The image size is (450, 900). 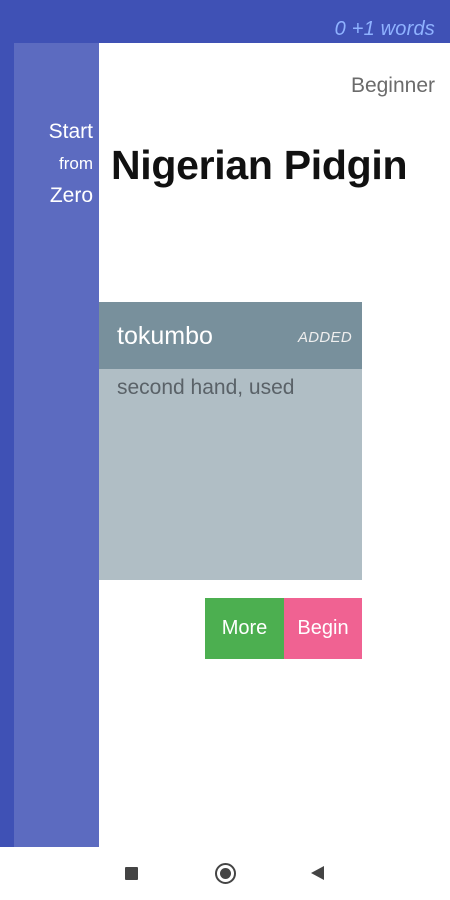 What do you see at coordinates (323, 628) in the screenshot?
I see `begin-button: Begin` at bounding box center [323, 628].